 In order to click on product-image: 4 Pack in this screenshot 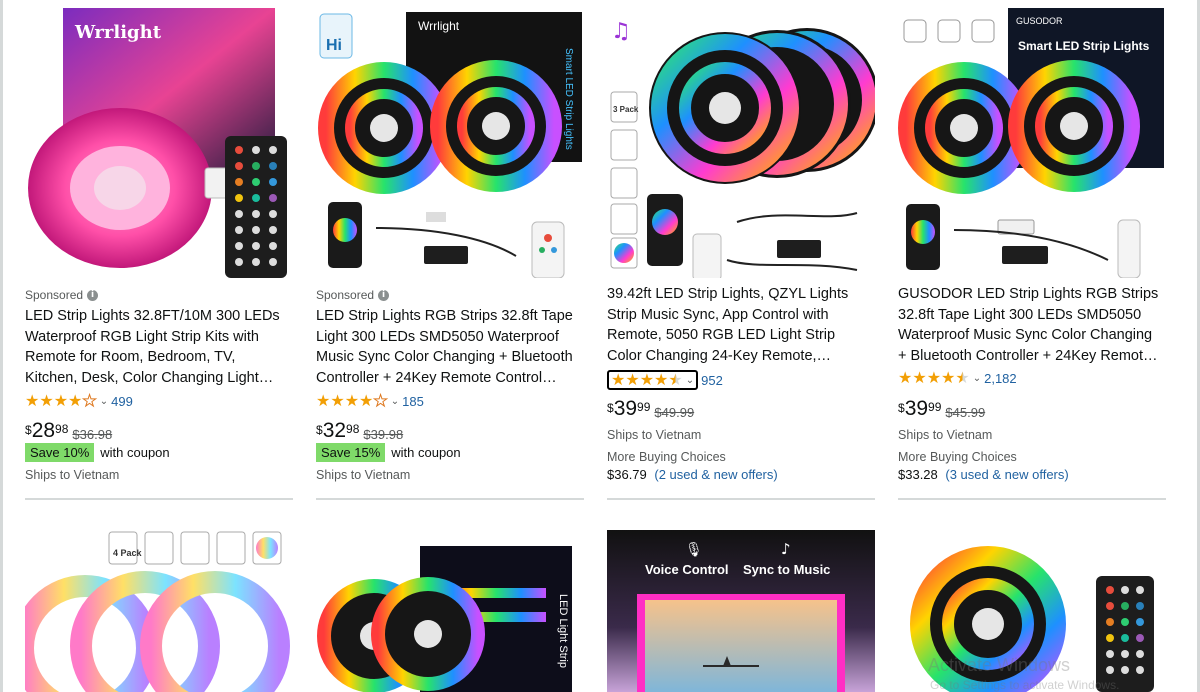, I will do `click(159, 610)`.